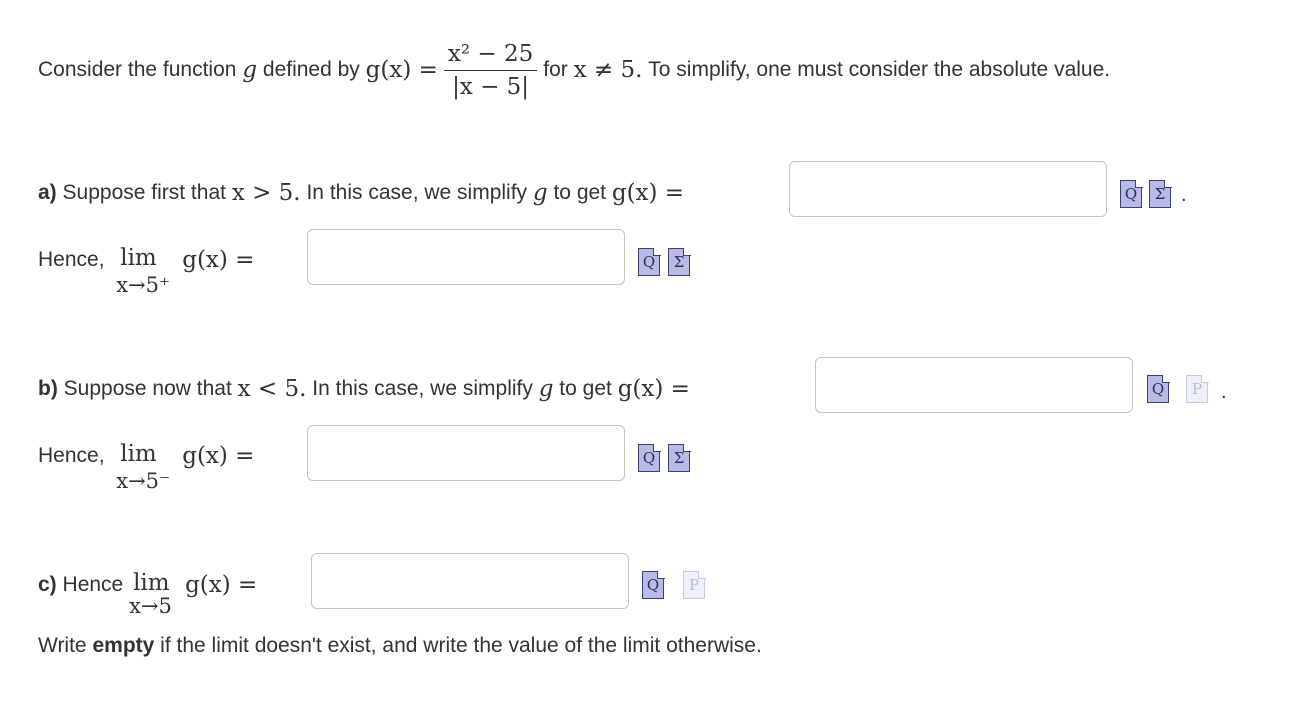 Image resolution: width=1310 pixels, height=708 pixels. Describe the element at coordinates (653, 389) in the screenshot. I see `part-b-rhs: g(x) =` at that location.